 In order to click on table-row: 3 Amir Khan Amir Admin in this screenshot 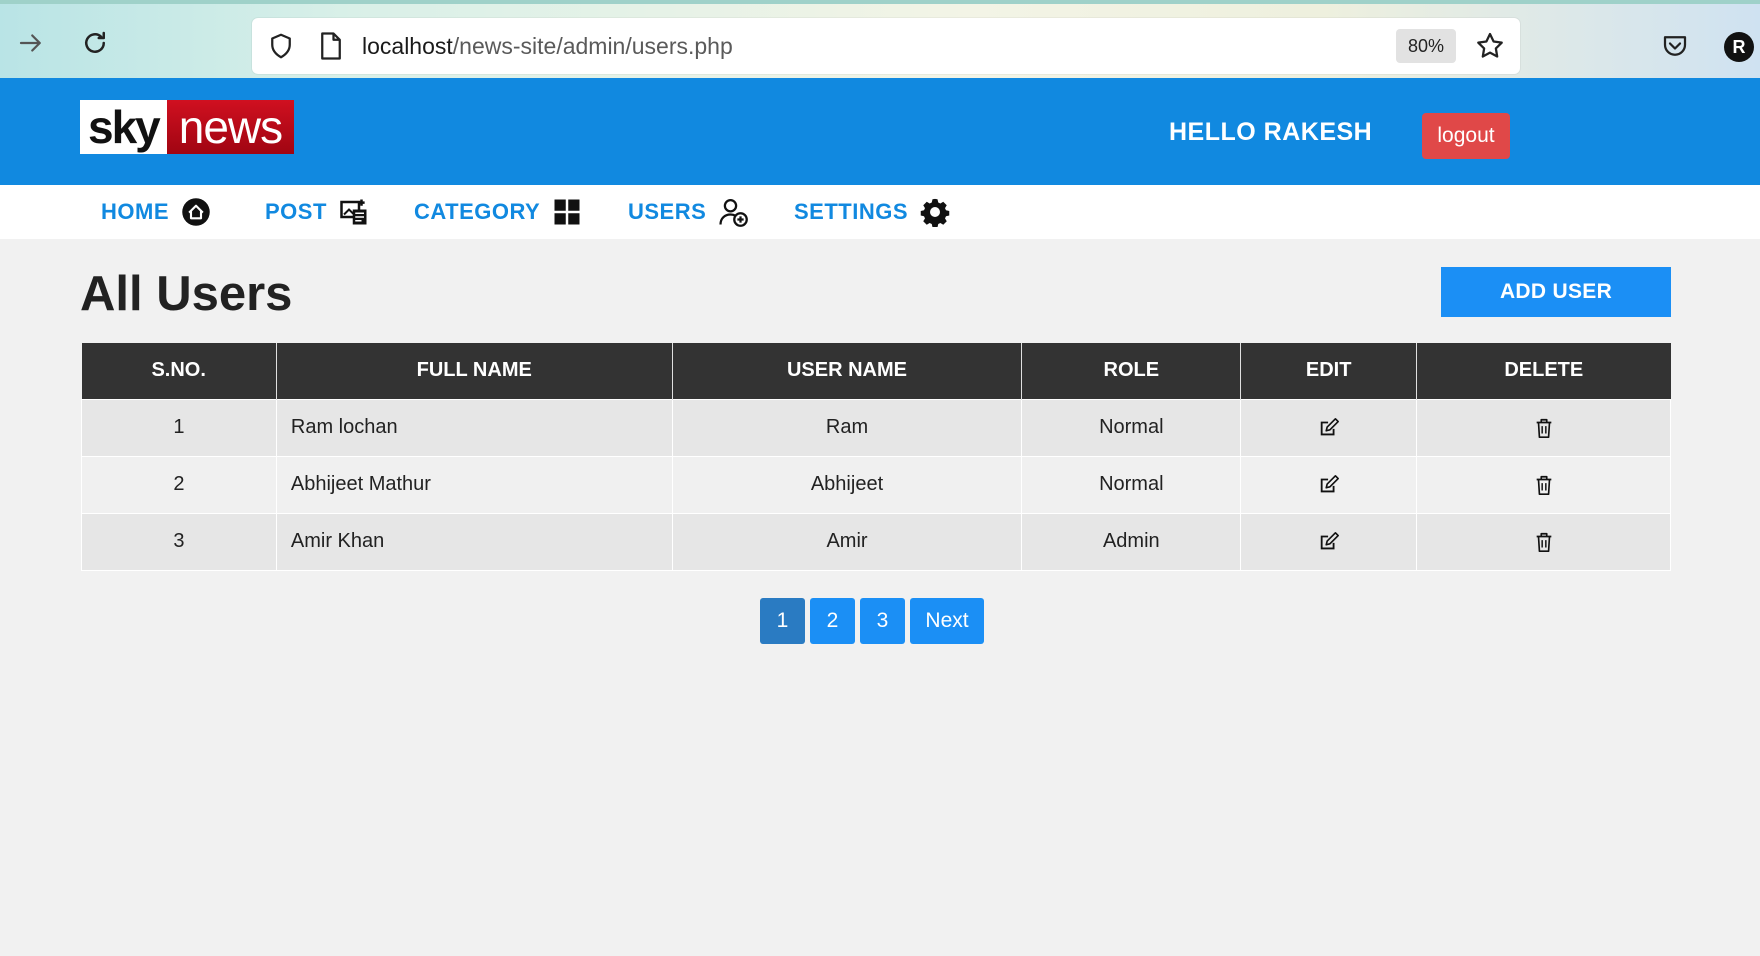, I will do `click(876, 541)`.